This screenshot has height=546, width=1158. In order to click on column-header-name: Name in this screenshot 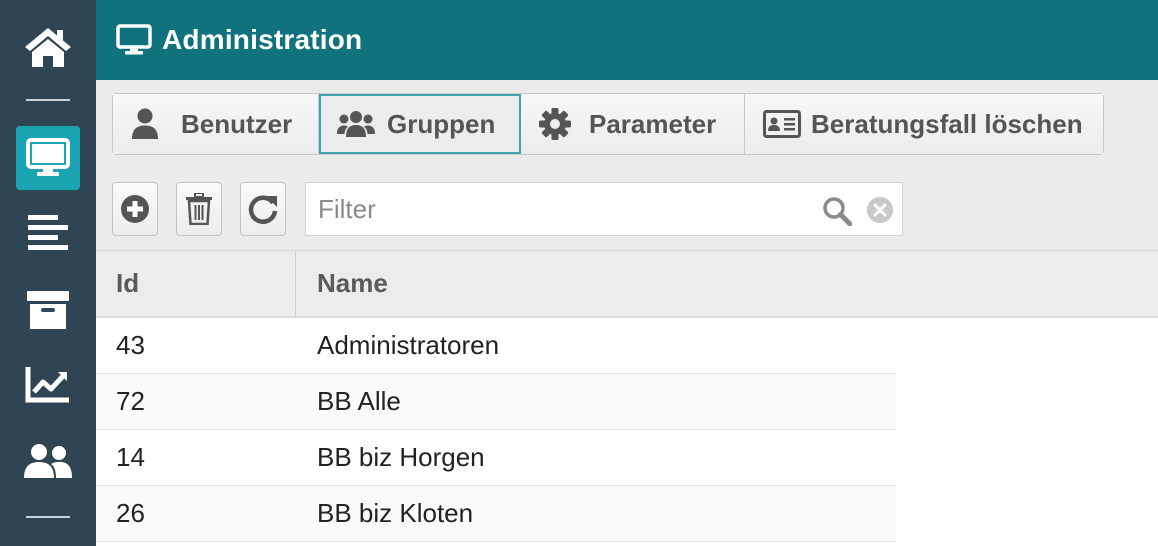, I will do `click(727, 283)`.